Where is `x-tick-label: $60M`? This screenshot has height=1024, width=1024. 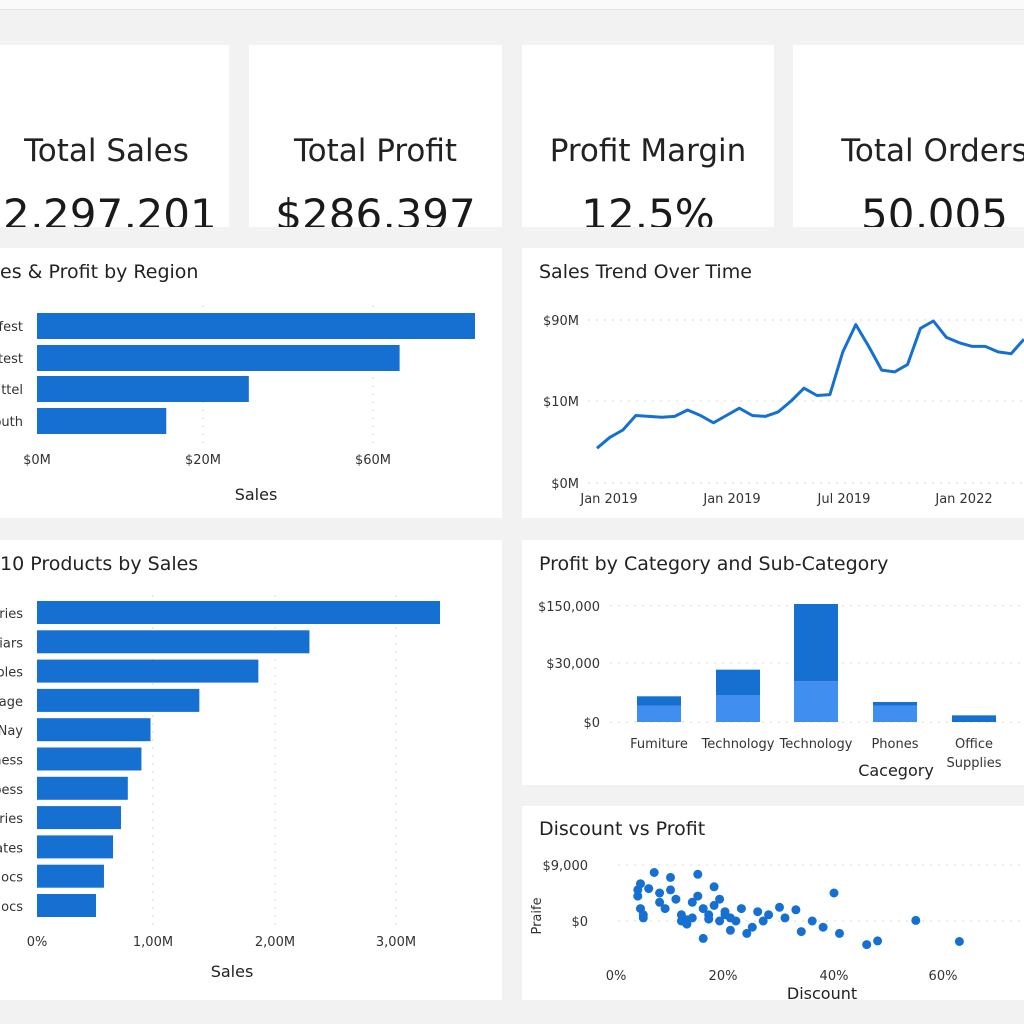
x-tick-label: $60M is located at coordinates (373, 460).